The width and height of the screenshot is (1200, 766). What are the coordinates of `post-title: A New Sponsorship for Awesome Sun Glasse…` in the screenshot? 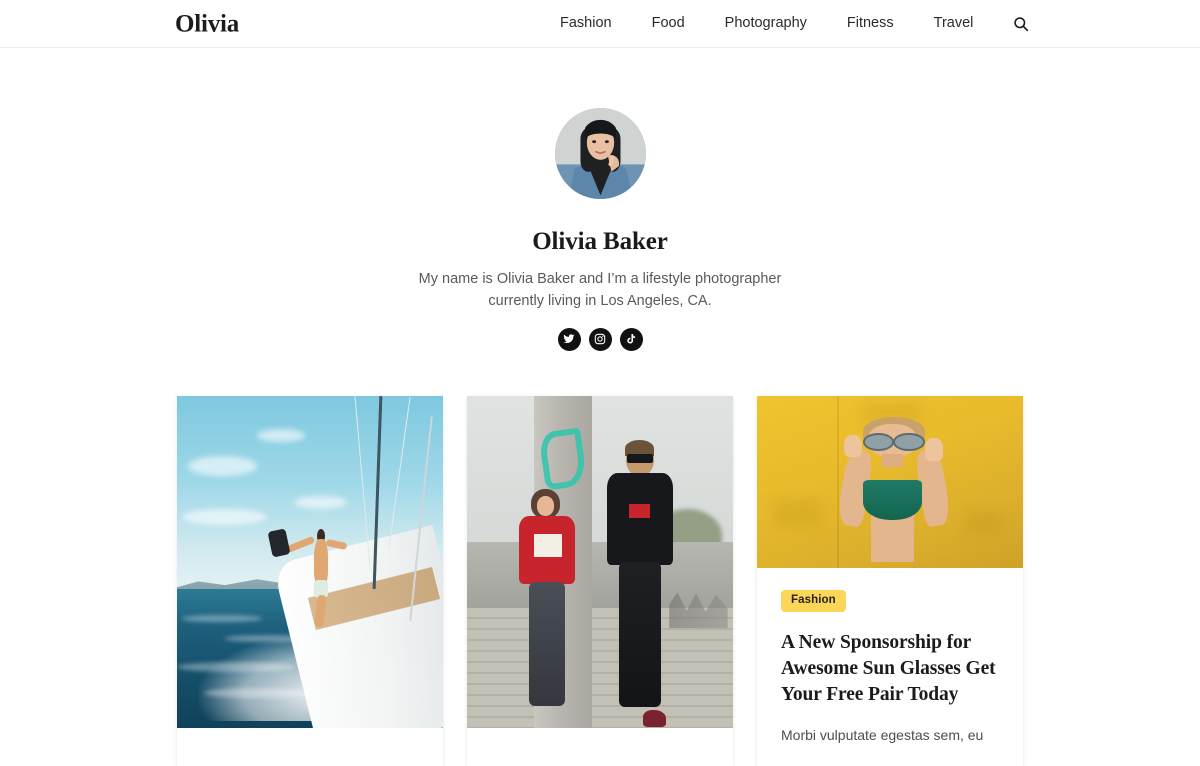 It's located at (890, 669).